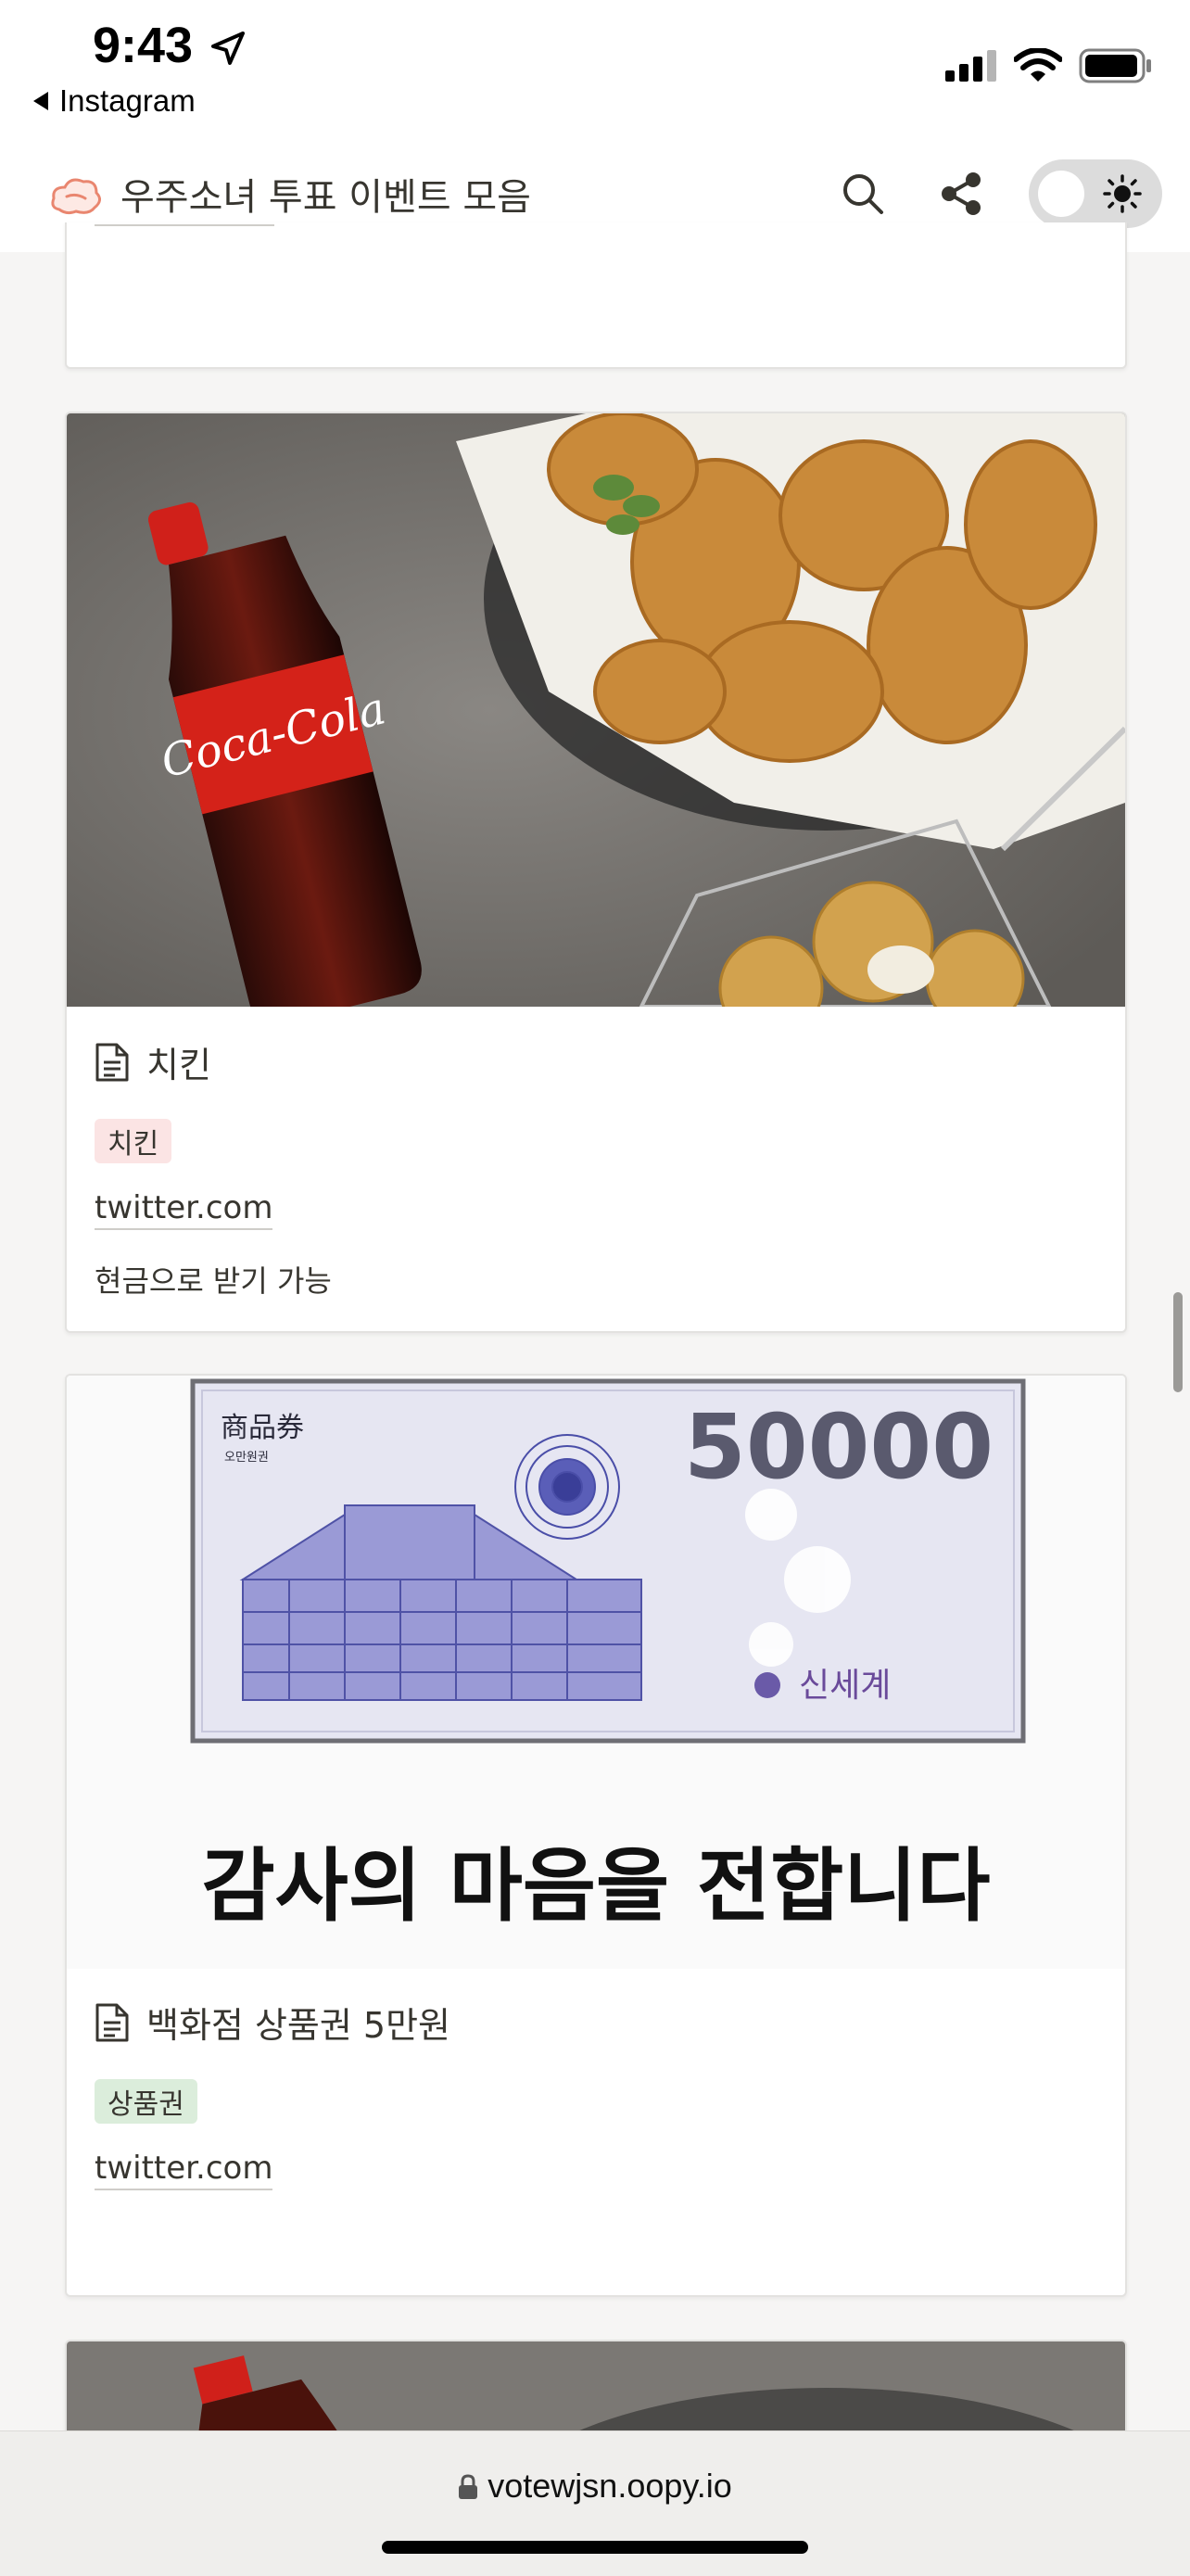 Image resolution: width=1190 pixels, height=2576 pixels. What do you see at coordinates (961, 194) in the screenshot?
I see `share-icon` at bounding box center [961, 194].